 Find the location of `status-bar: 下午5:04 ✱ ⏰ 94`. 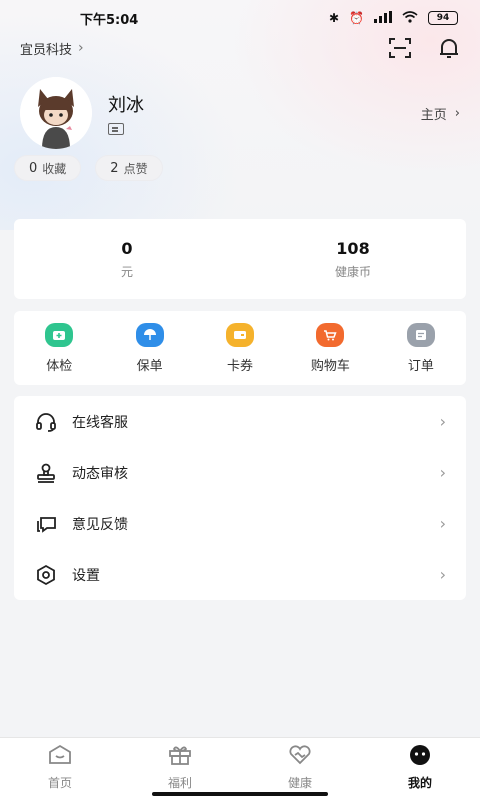

status-bar: 下午5:04 ✱ ⏰ 94 is located at coordinates (240, 18).